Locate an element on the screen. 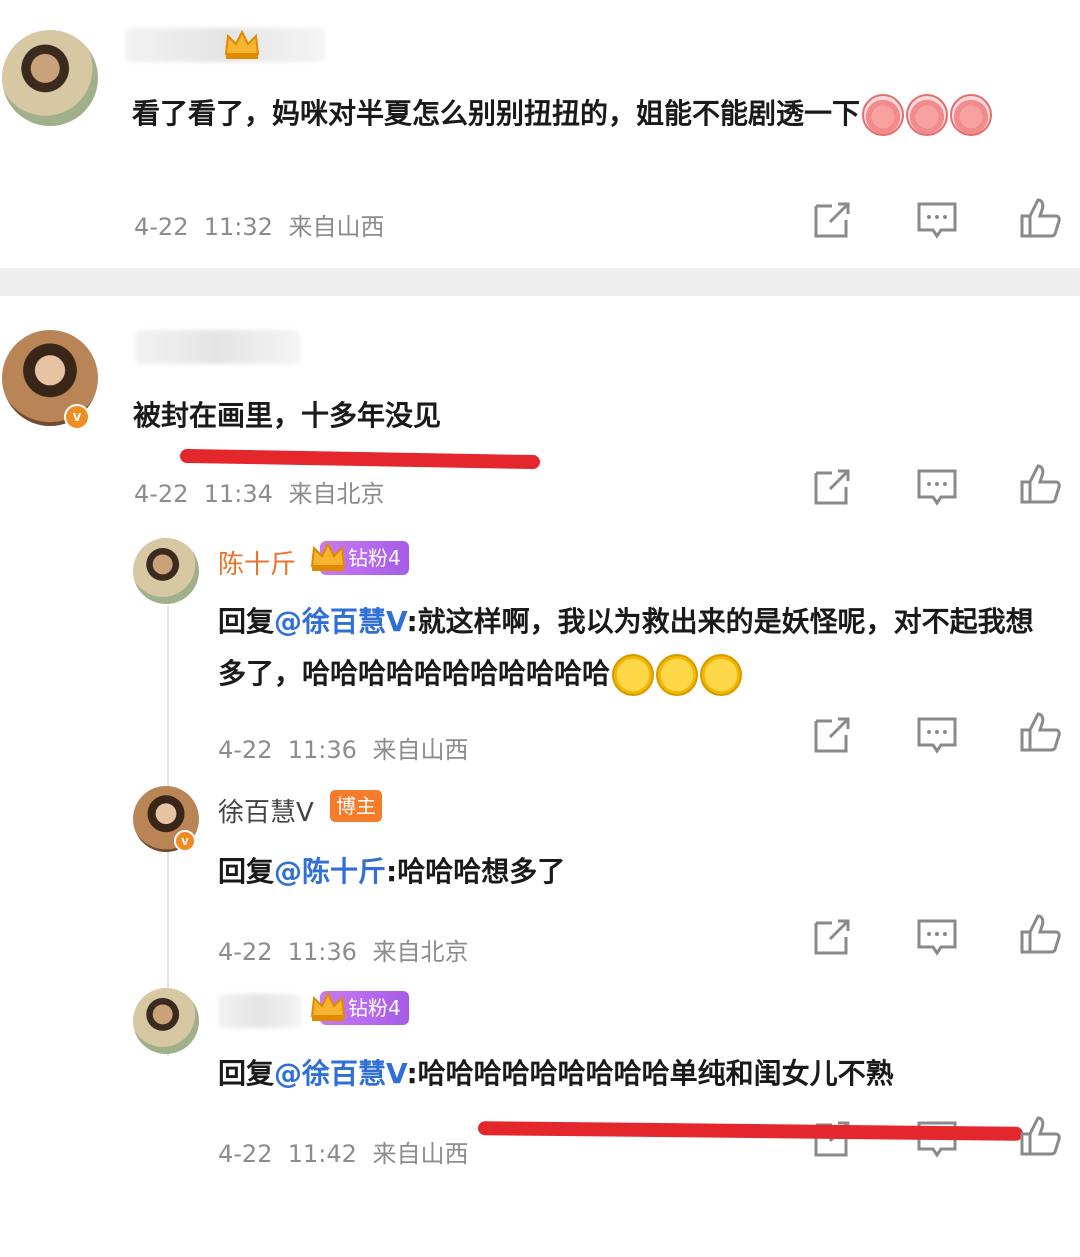  reply-meta: 4-22 11:36 来自北京 is located at coordinates (343, 949).